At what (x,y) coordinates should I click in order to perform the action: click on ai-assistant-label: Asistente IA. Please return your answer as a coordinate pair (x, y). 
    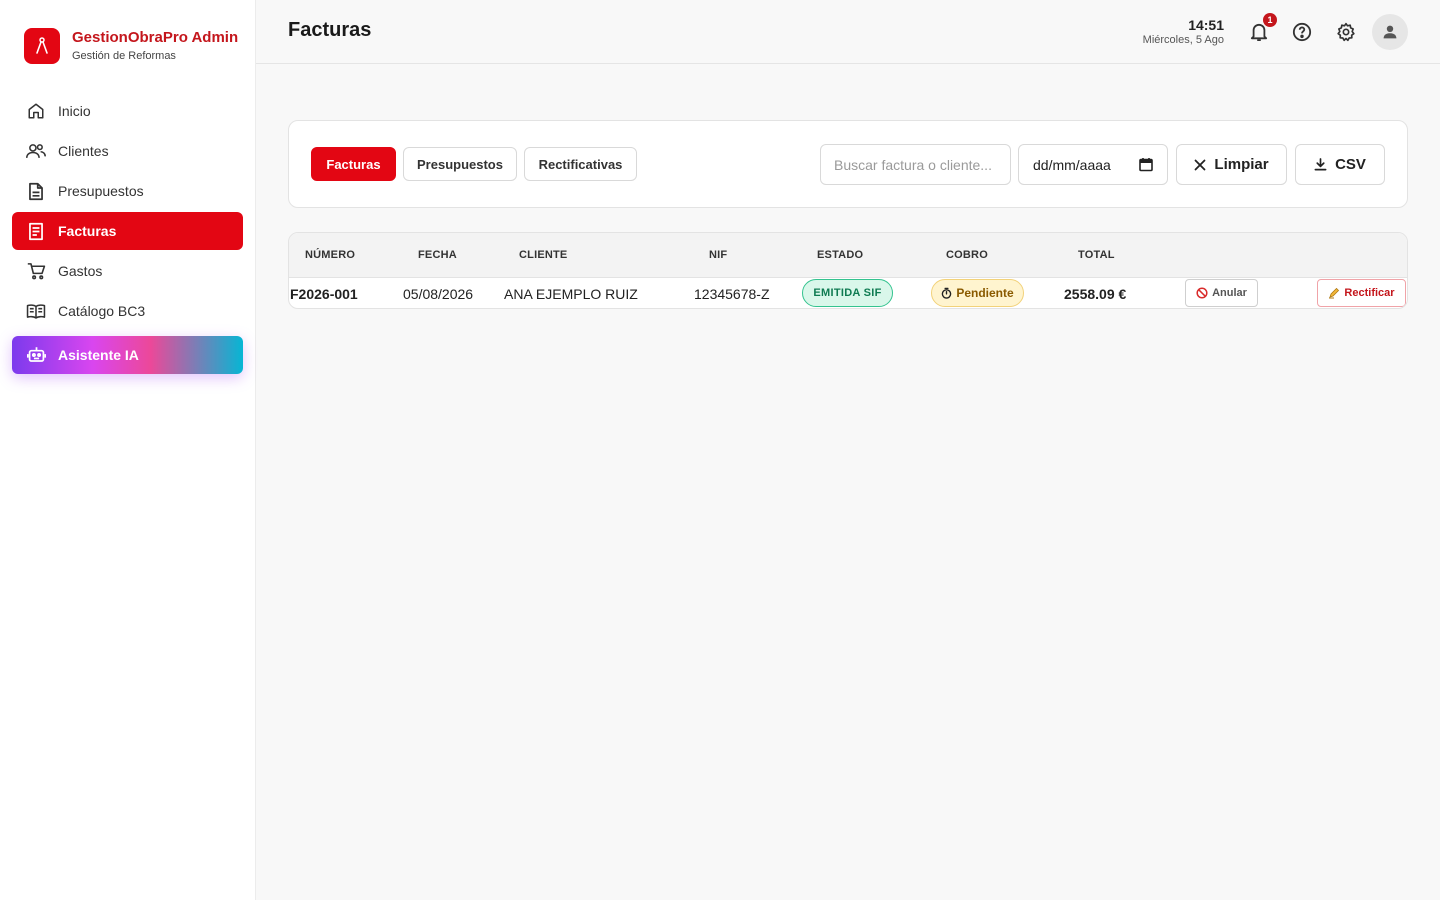
    Looking at the image, I should click on (98, 355).